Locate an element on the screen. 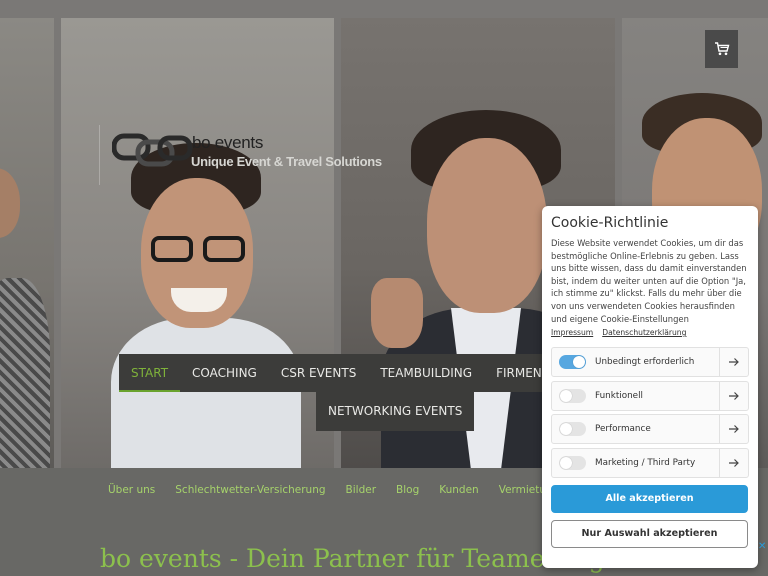 This screenshot has width=768, height=576. cart-icon is located at coordinates (721, 49).